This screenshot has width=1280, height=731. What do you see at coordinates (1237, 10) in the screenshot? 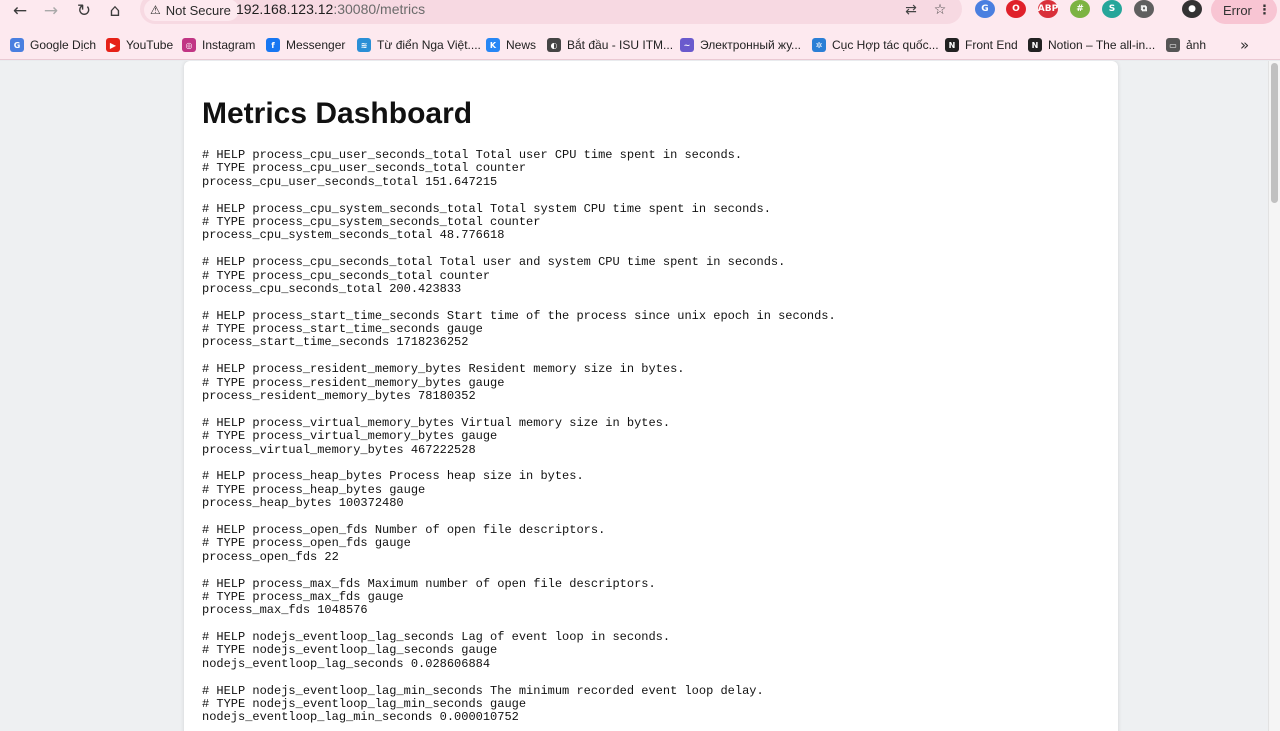
I see `error-label: Error` at bounding box center [1237, 10].